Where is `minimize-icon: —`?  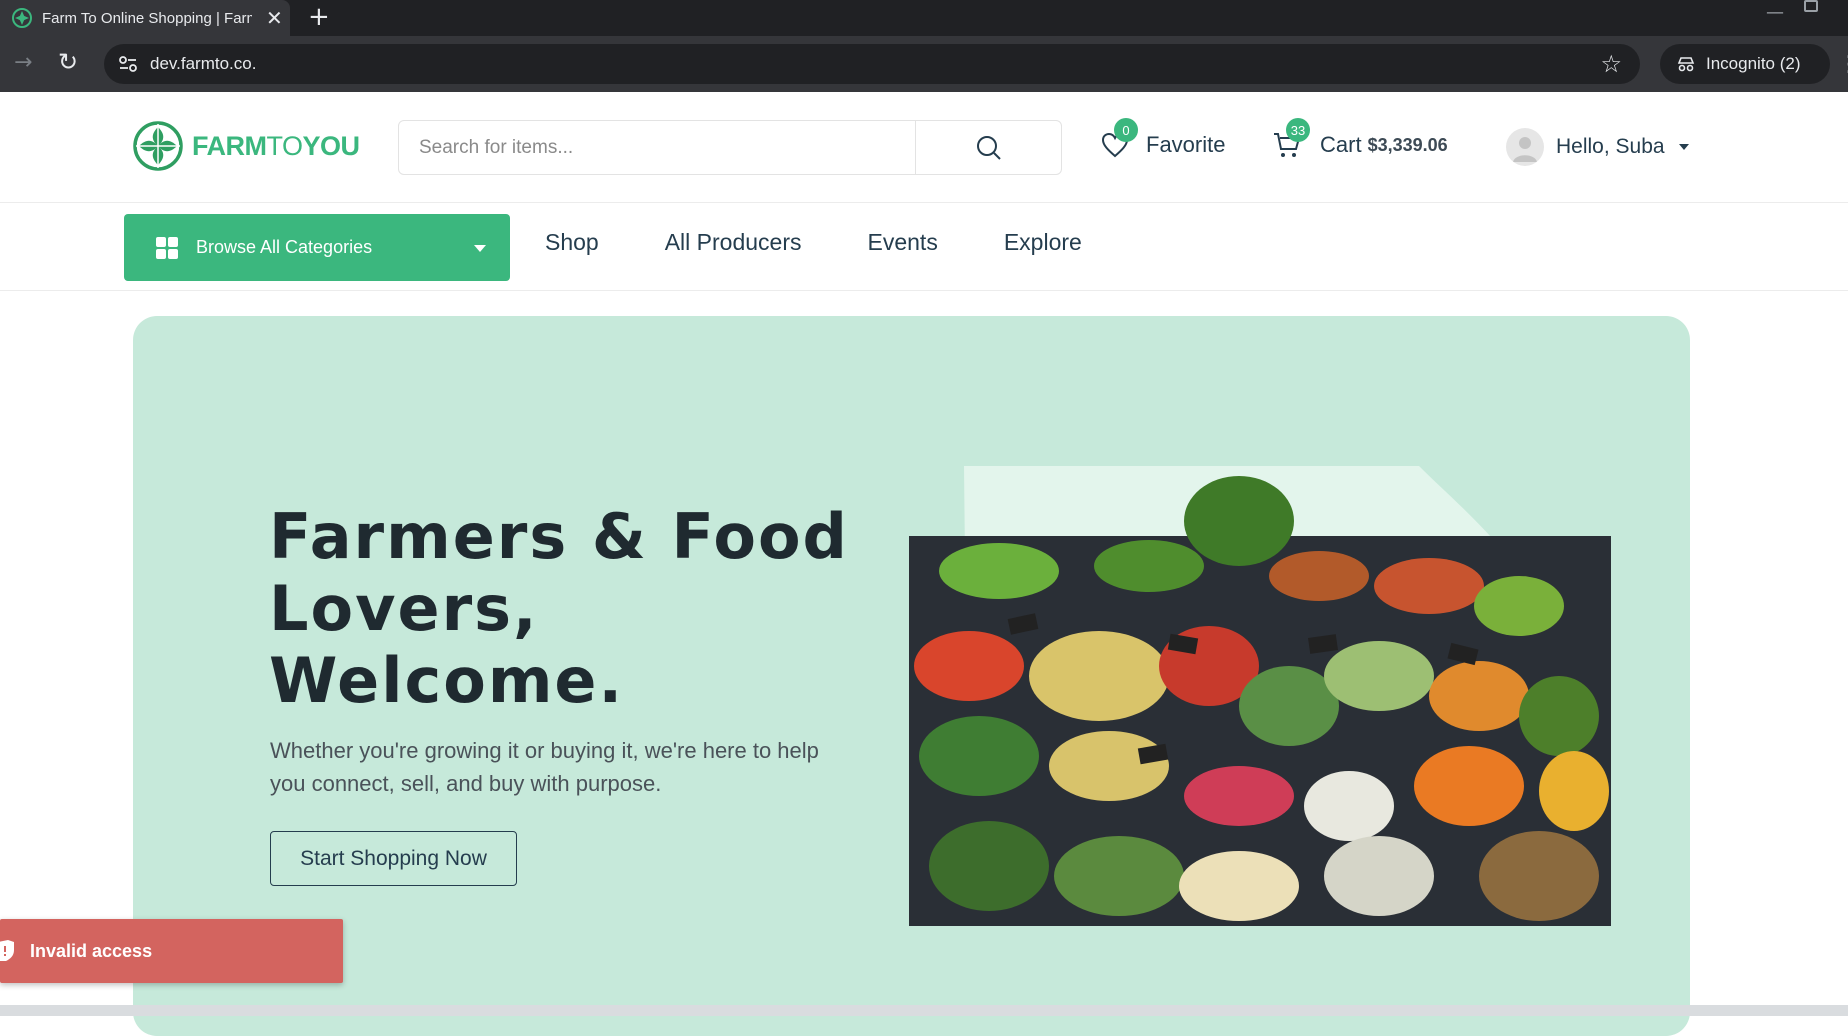 minimize-icon: — is located at coordinates (1775, 12).